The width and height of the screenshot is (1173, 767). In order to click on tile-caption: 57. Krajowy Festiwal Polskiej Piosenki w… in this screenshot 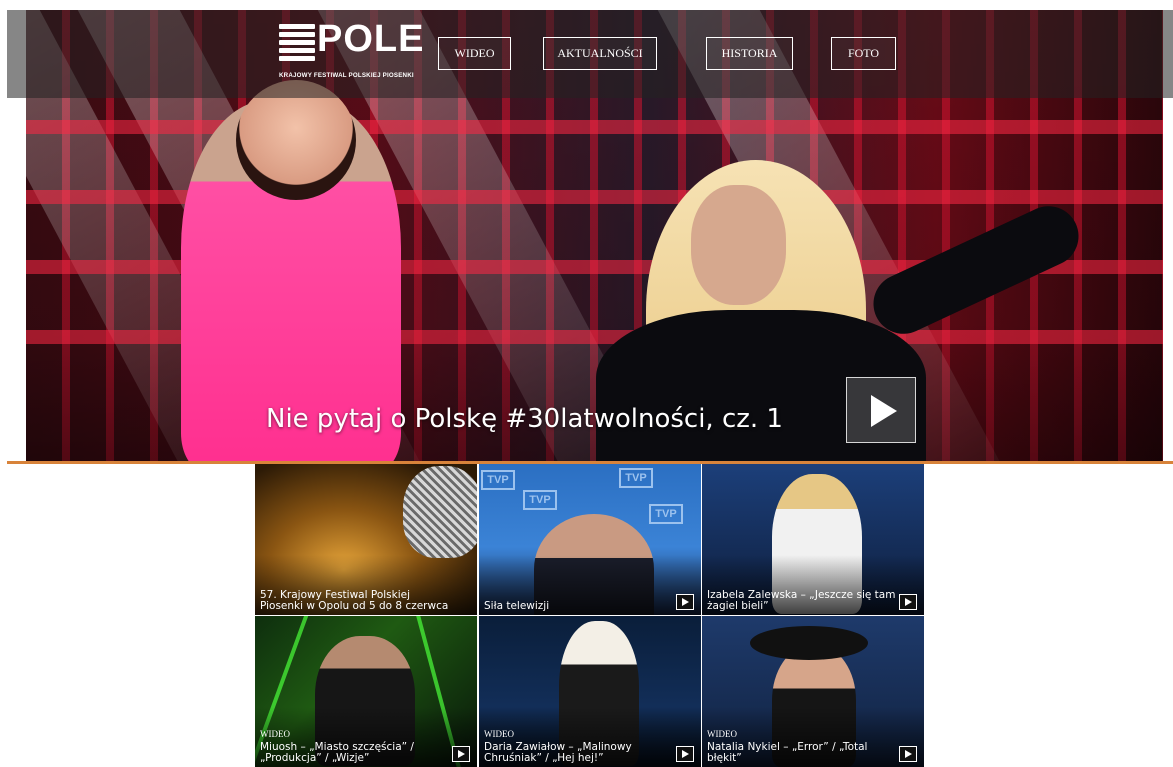, I will do `click(354, 601)`.